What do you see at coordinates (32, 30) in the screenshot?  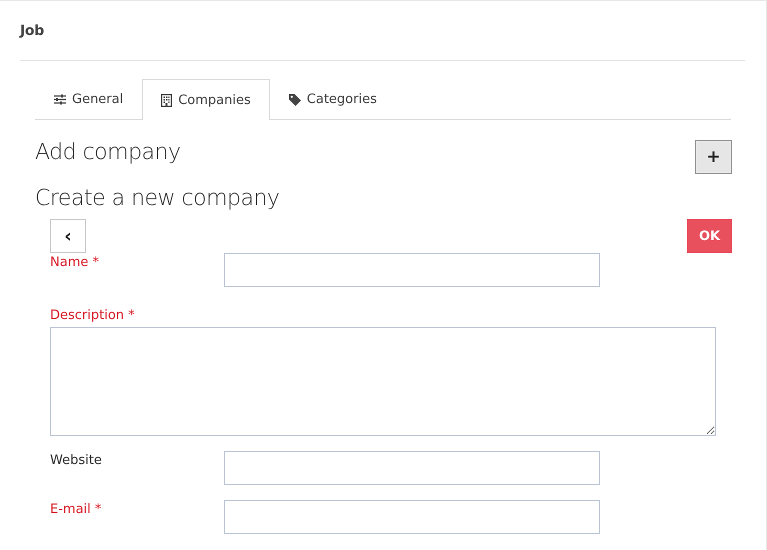 I see `panel-title: Job` at bounding box center [32, 30].